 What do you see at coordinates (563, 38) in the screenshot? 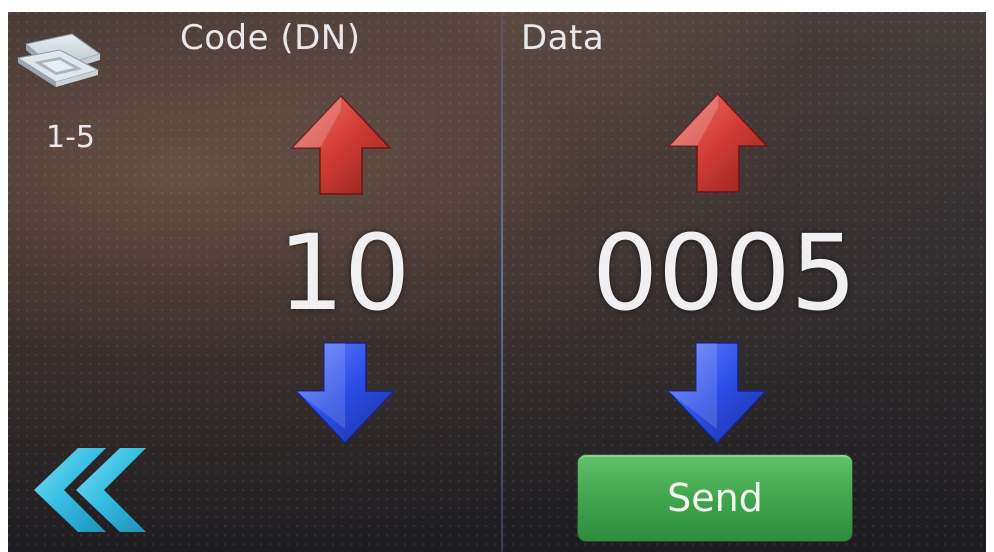
I see `data-header: Data` at bounding box center [563, 38].